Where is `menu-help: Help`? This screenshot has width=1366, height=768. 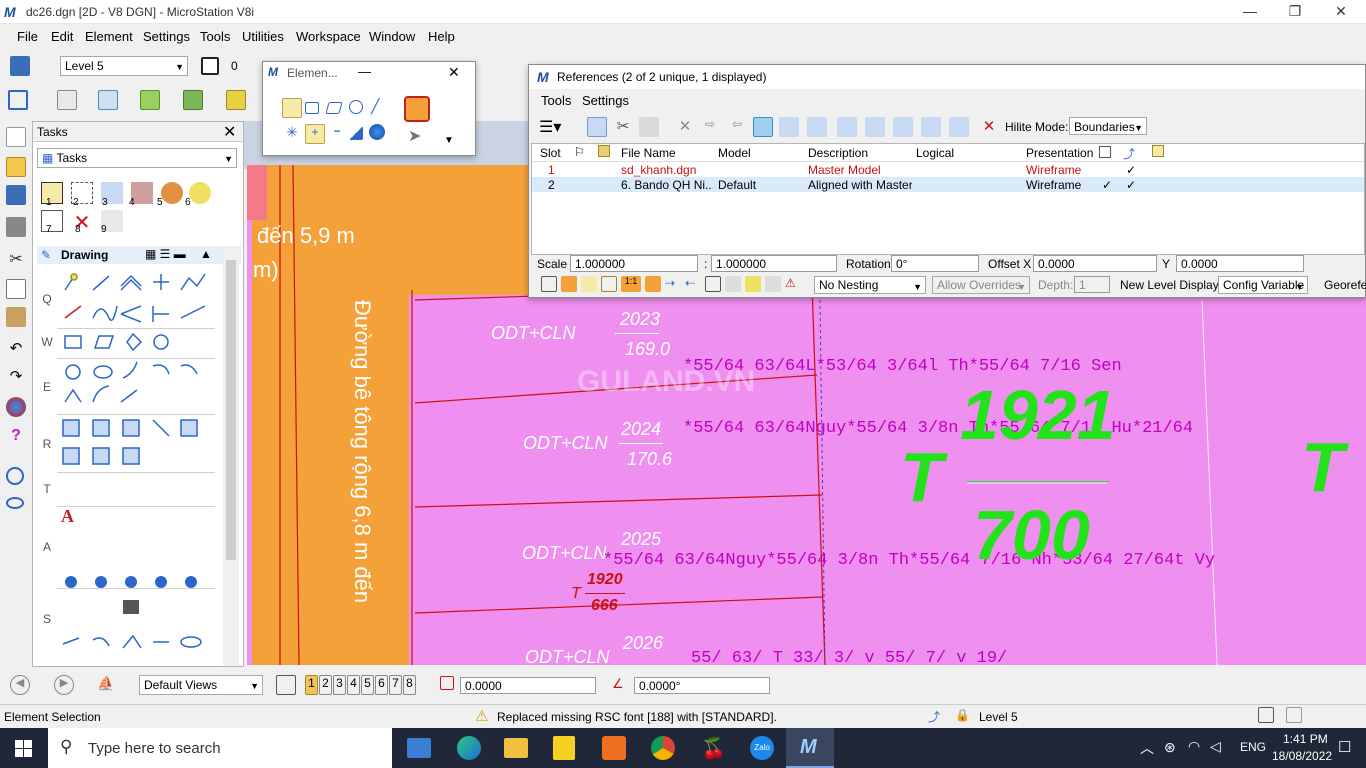 menu-help: Help is located at coordinates (441, 36).